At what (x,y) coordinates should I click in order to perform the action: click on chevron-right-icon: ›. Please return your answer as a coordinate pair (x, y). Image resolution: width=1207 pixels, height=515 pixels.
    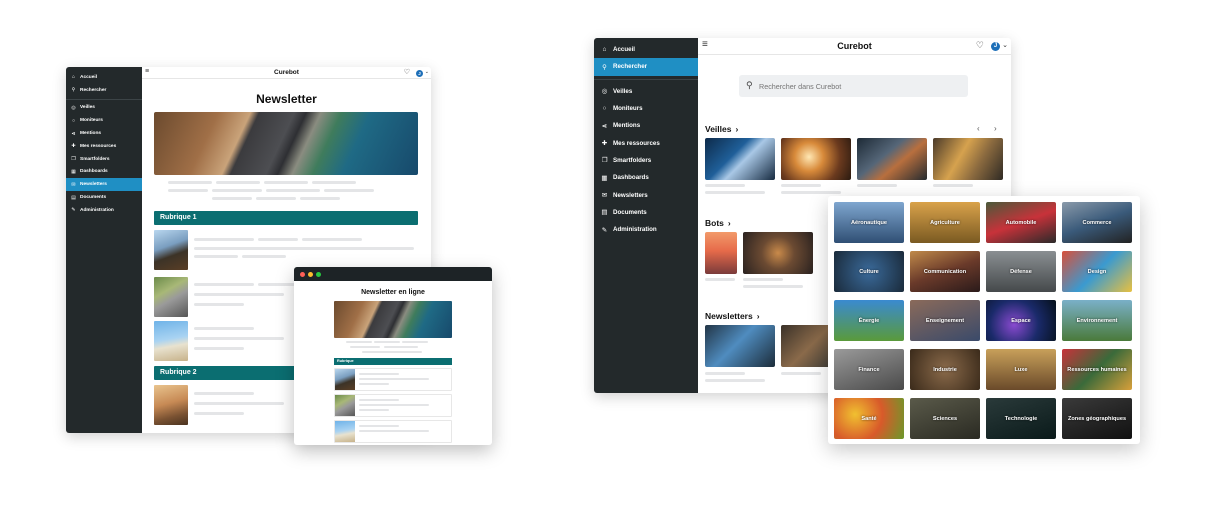
    Looking at the image, I should click on (995, 128).